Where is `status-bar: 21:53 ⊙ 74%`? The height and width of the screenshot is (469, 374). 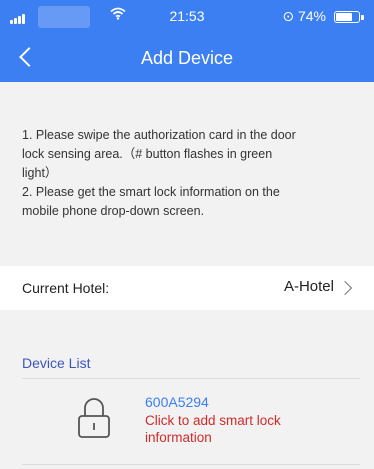 status-bar: 21:53 ⊙ 74% is located at coordinates (187, 17).